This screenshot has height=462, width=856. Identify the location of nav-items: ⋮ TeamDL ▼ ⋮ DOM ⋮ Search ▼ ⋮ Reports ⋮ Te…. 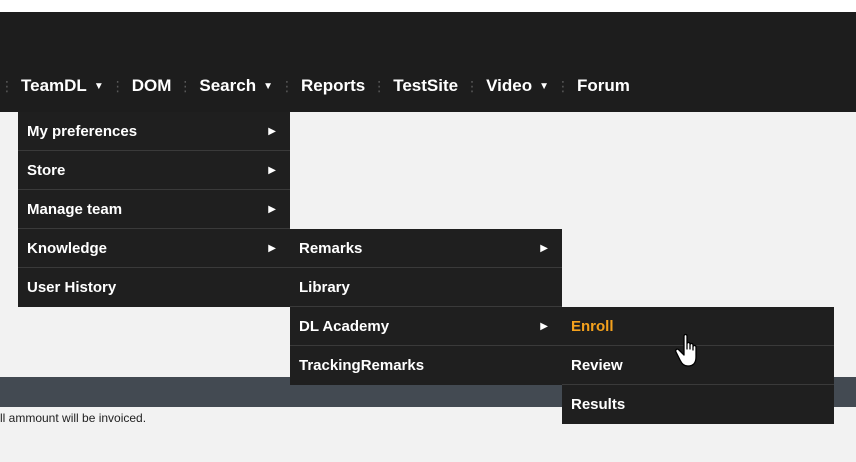
(318, 86).